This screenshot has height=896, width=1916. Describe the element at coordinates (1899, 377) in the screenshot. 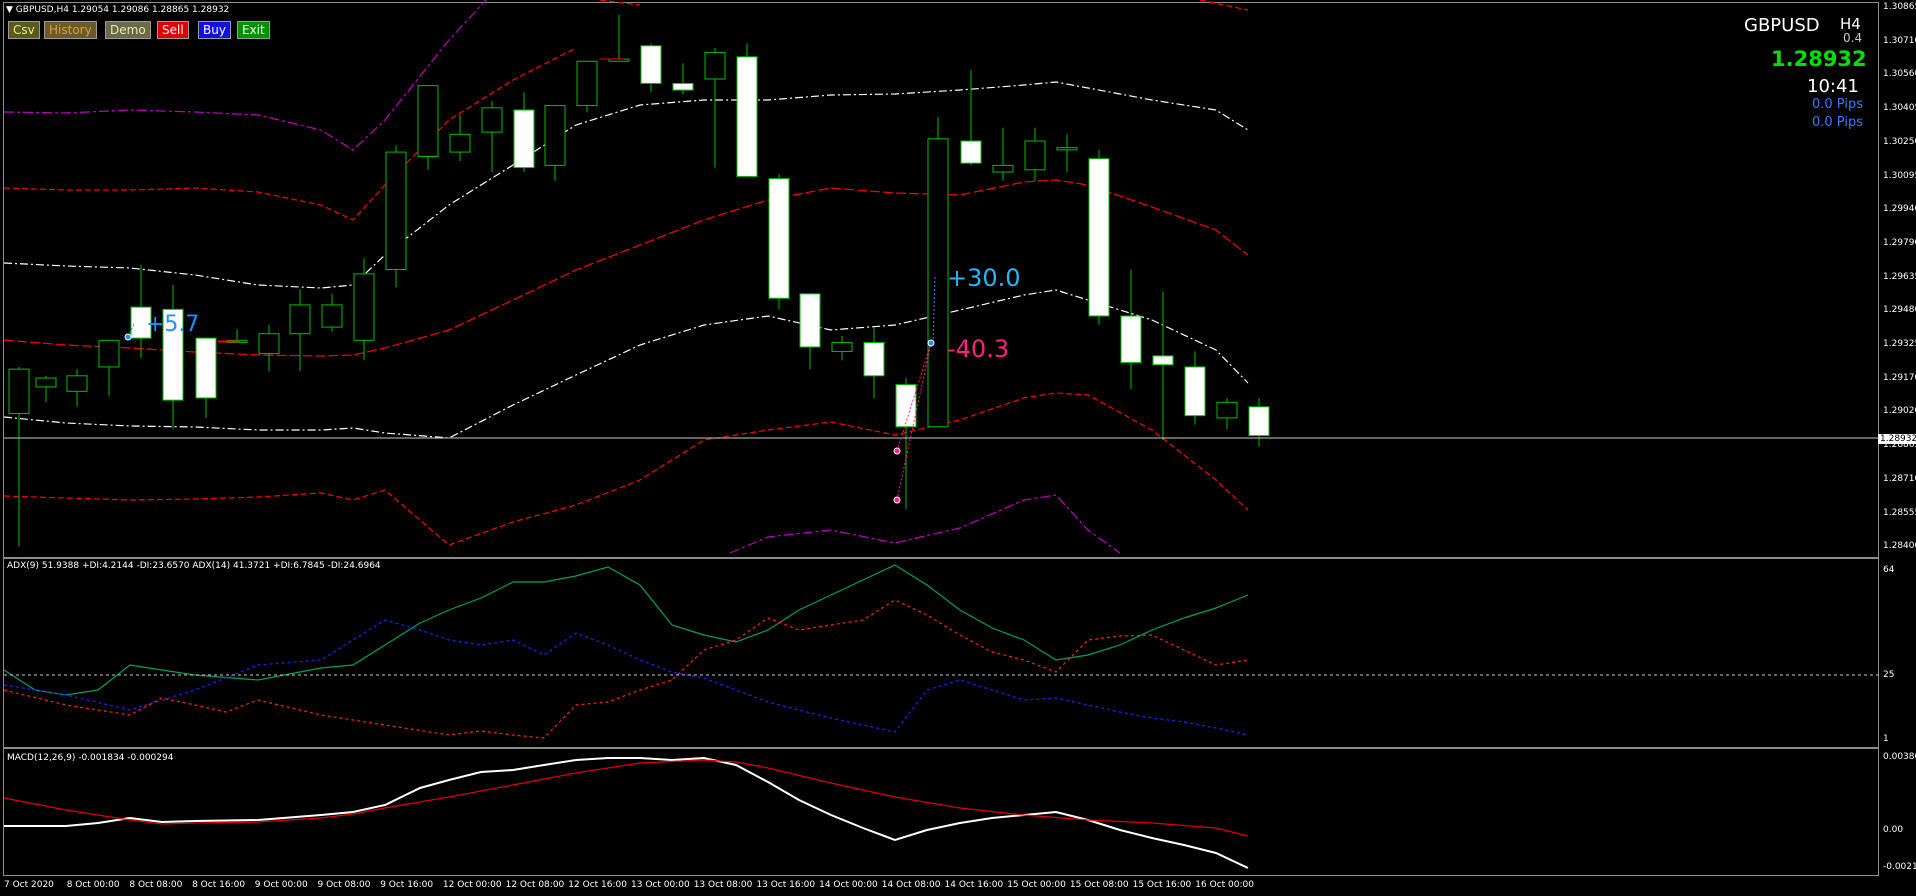

I see `price-axis-label: 1.29170` at that location.